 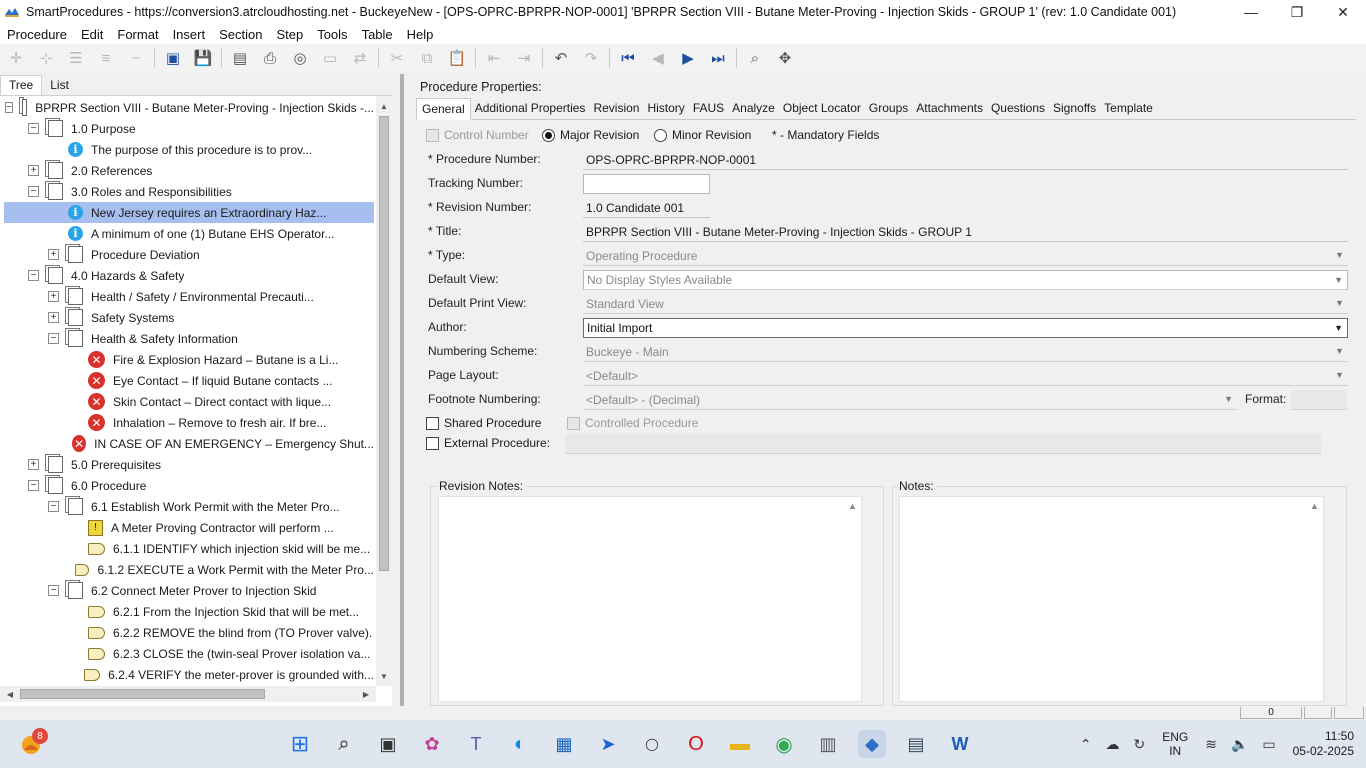 What do you see at coordinates (608, 744) in the screenshot?
I see `power-automate-icon: ➤` at bounding box center [608, 744].